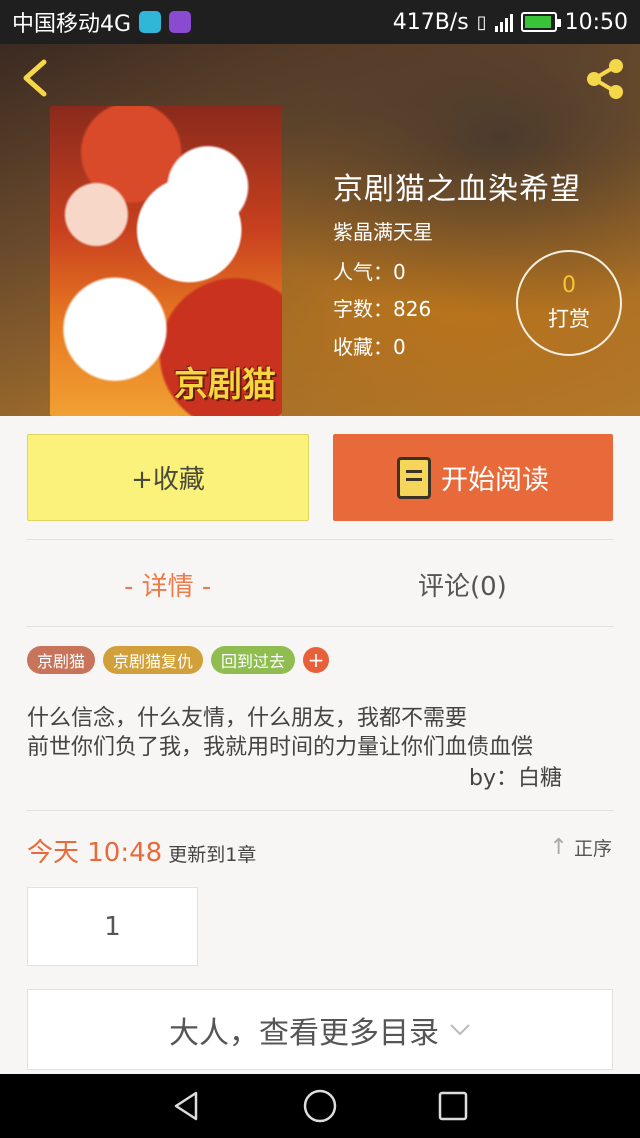 The height and width of the screenshot is (1138, 640). What do you see at coordinates (247, 718) in the screenshot?
I see `description-line: 什么信念，什么友情，什么朋友，我都不需要` at bounding box center [247, 718].